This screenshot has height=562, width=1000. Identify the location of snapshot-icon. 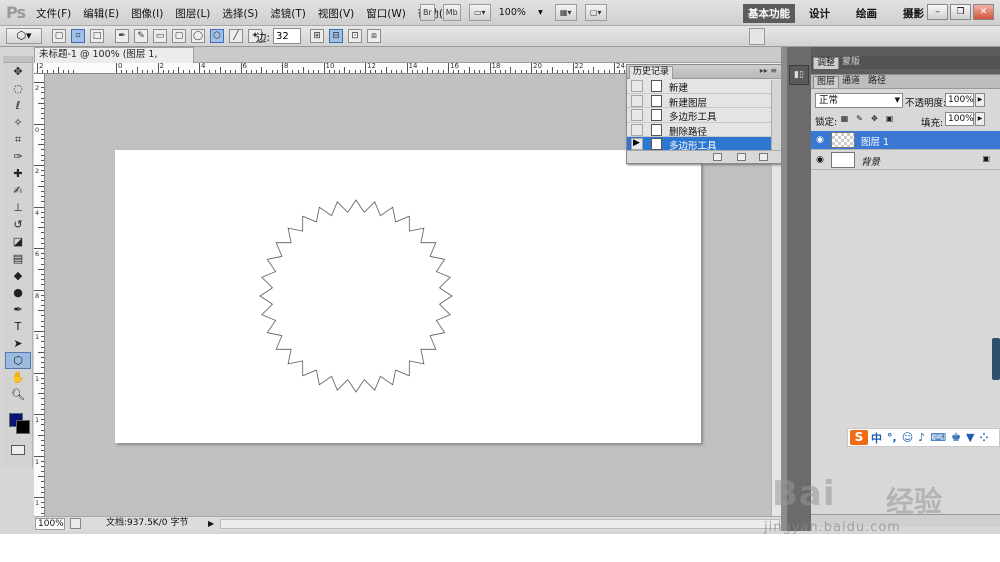
(741, 157).